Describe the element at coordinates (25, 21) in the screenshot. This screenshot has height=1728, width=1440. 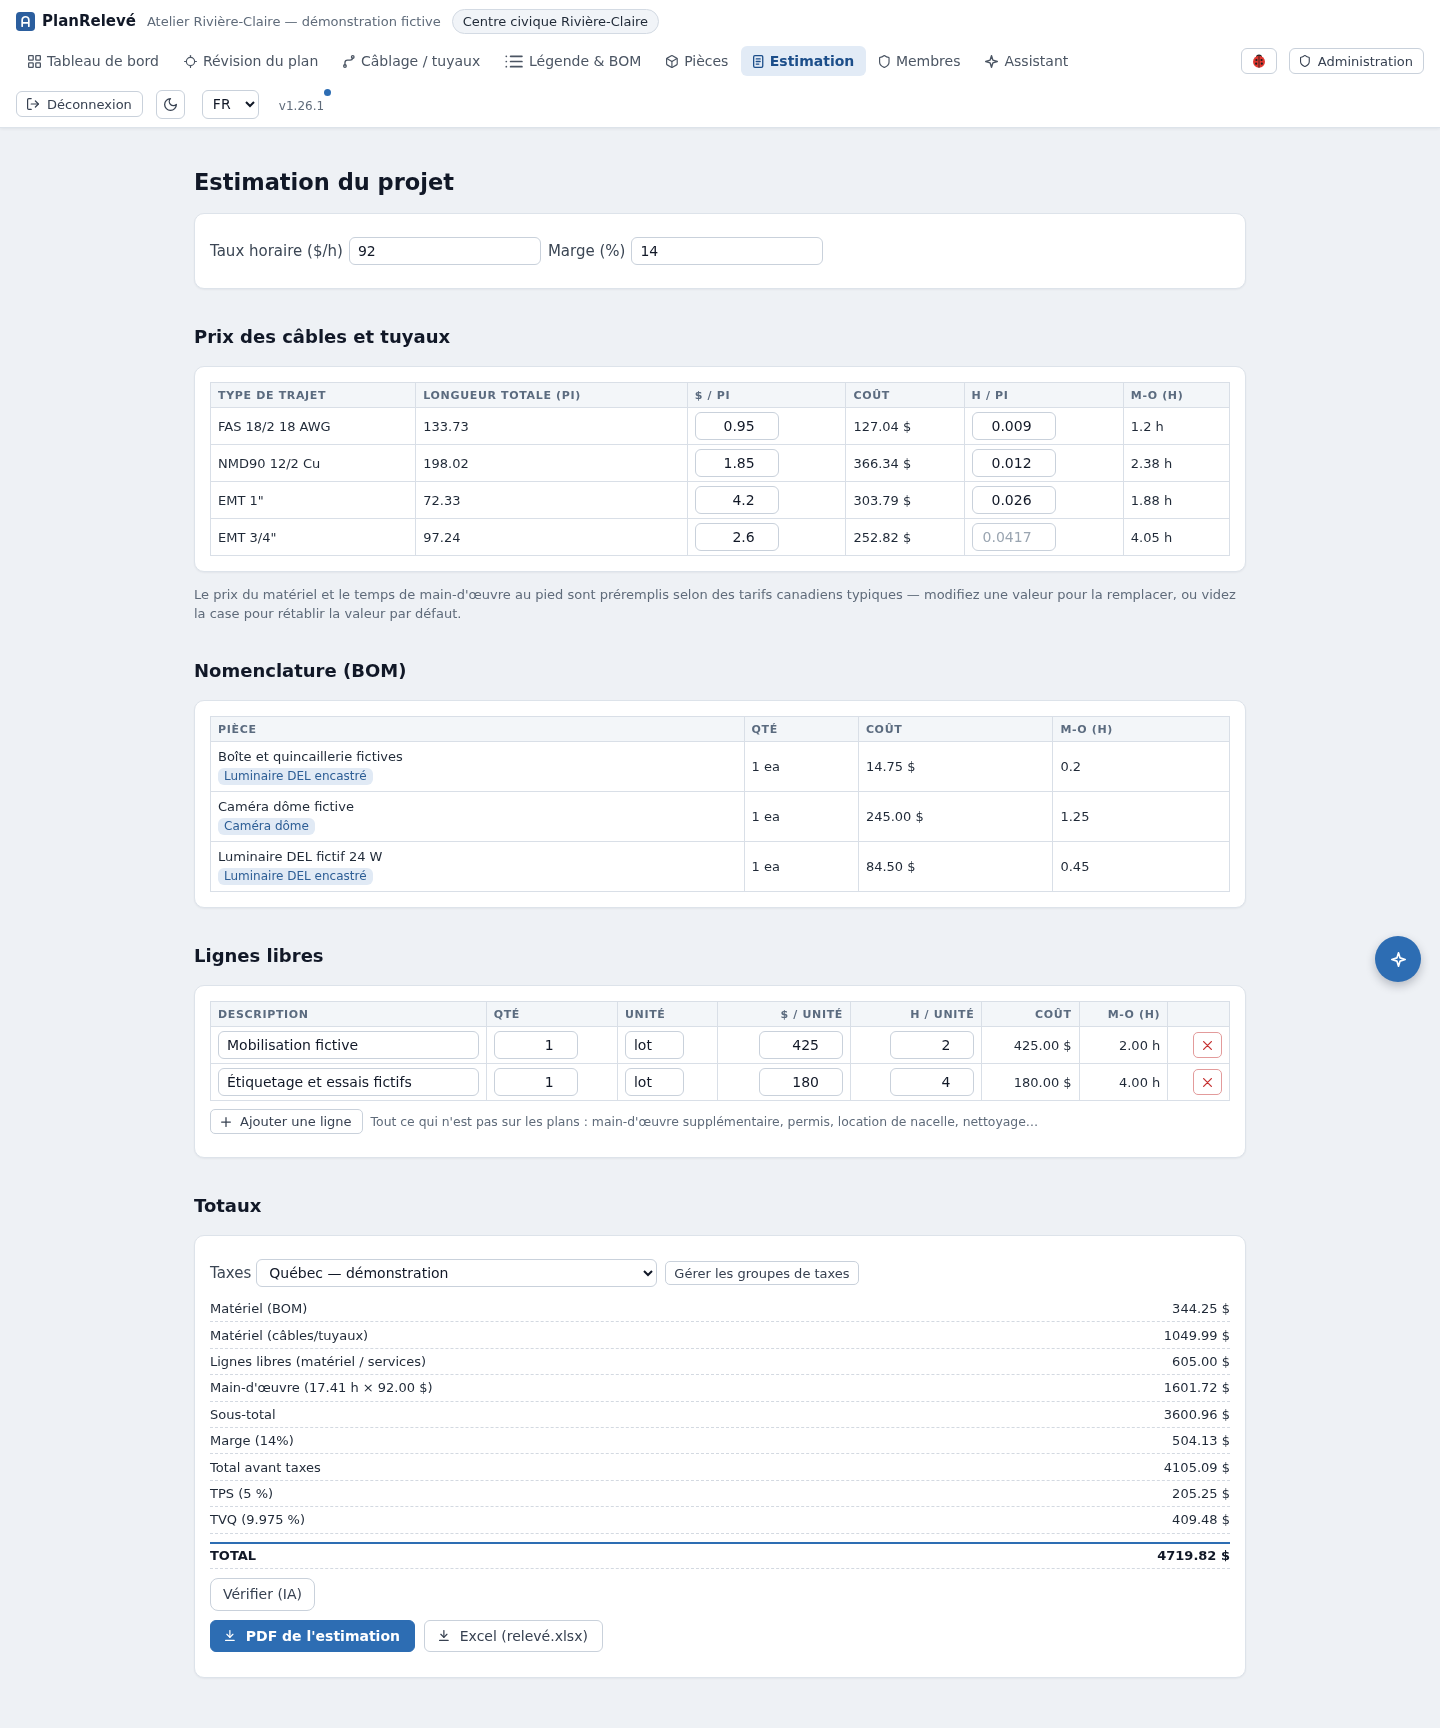
I see `logo-icon` at that location.